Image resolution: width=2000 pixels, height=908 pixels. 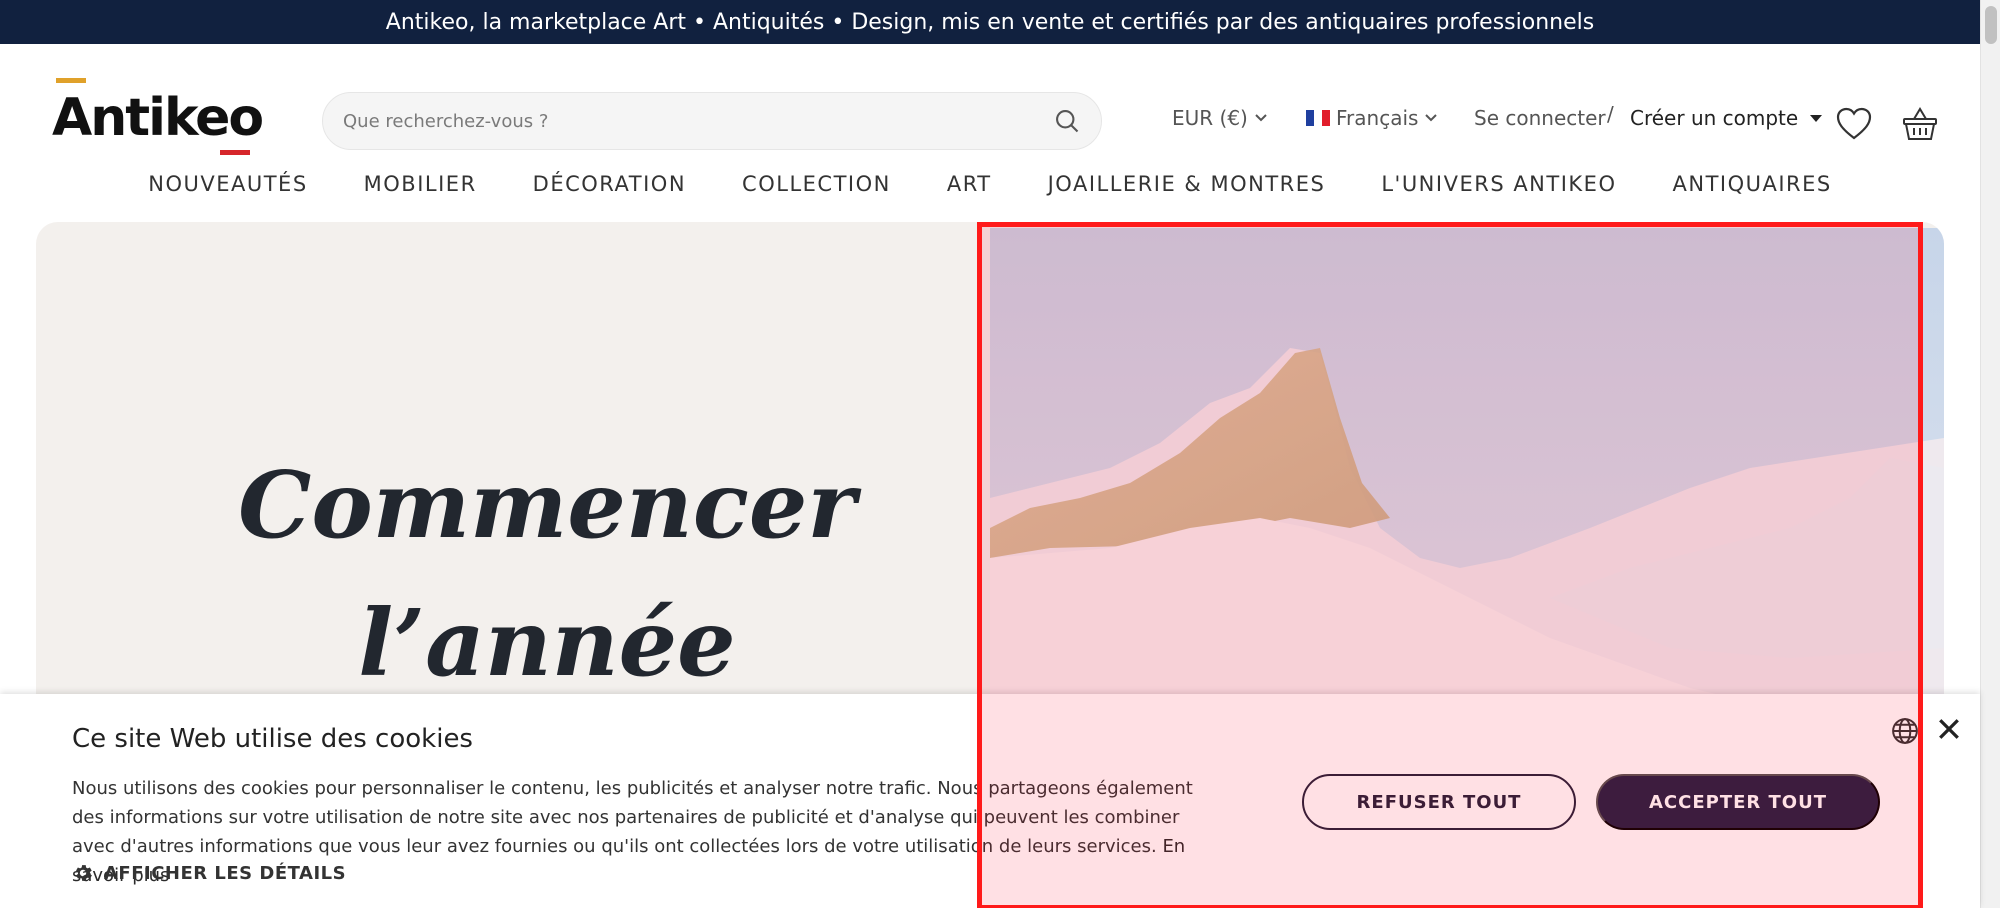 What do you see at coordinates (1854, 124) in the screenshot?
I see `heart-icon` at bounding box center [1854, 124].